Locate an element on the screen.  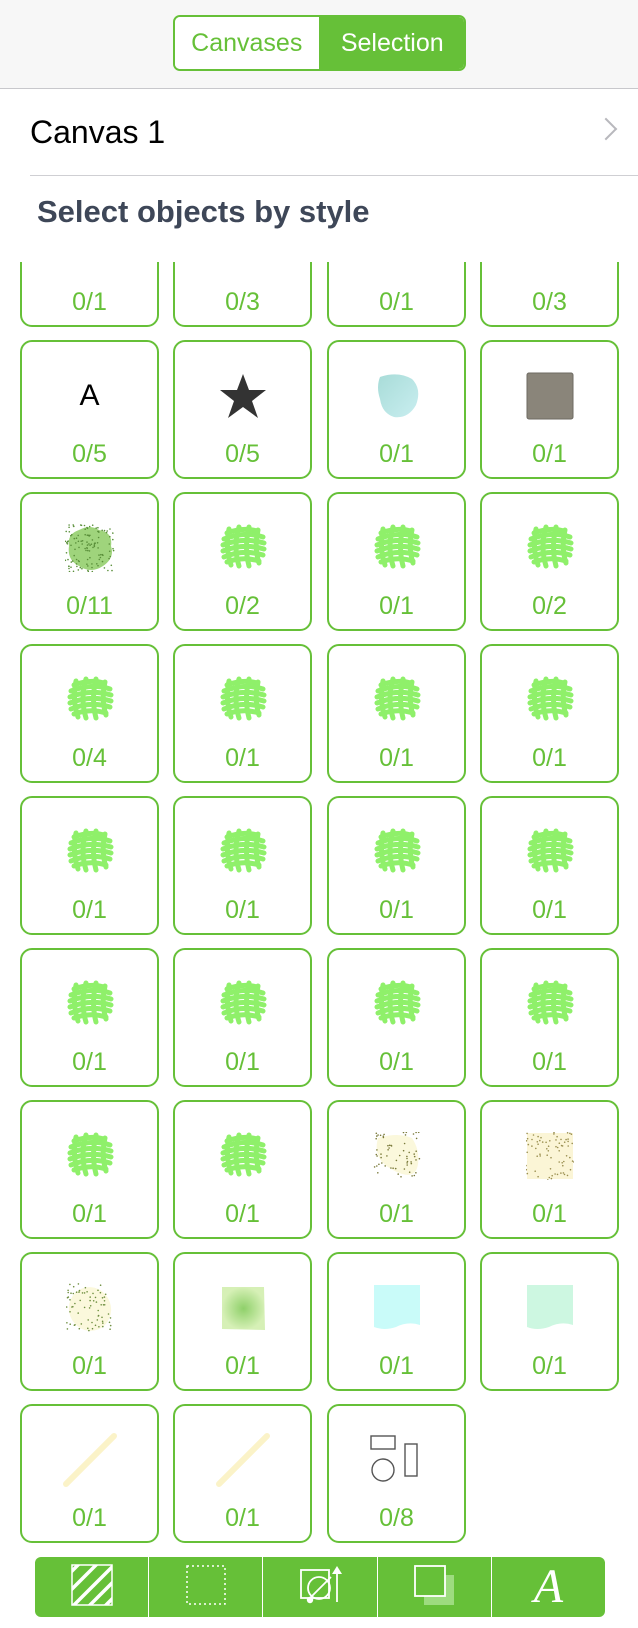
speckled-square-icon is located at coordinates (549, 1156).